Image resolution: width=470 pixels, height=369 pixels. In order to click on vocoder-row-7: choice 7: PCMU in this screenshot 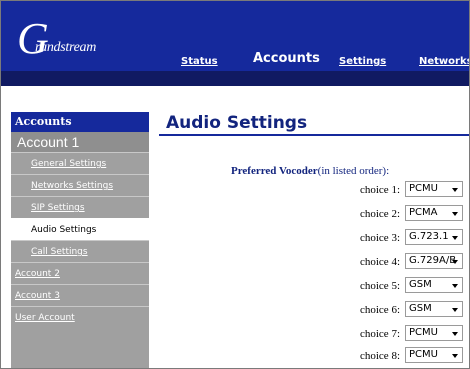, I will do `click(385, 334)`.